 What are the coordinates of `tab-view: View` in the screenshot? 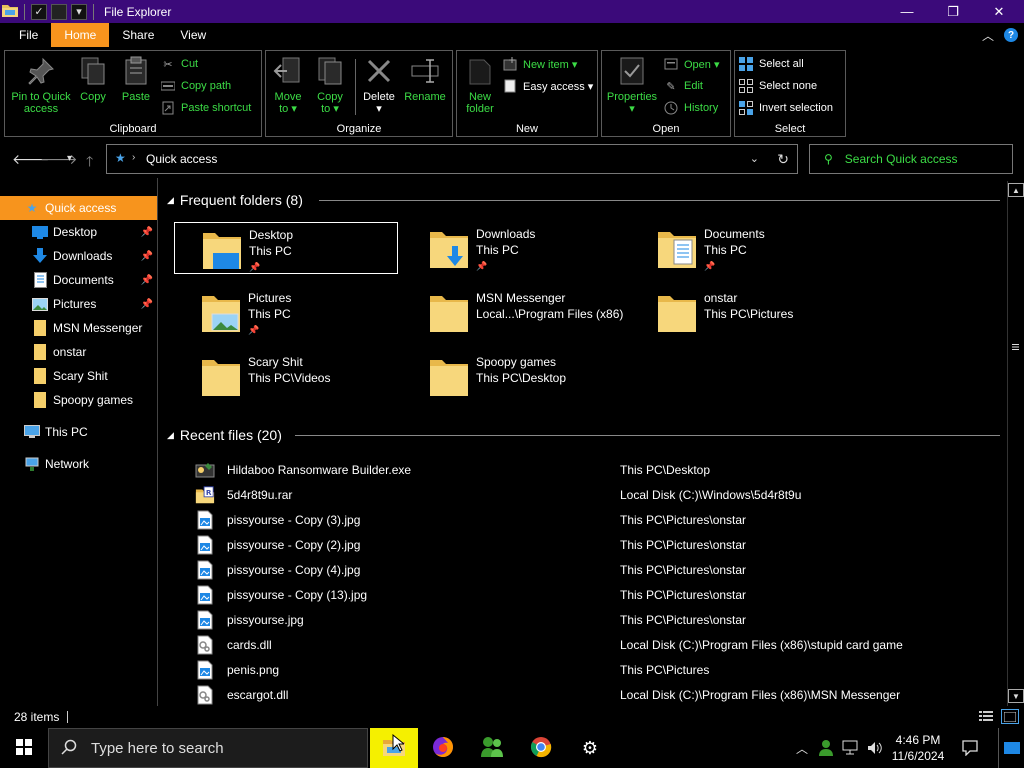 It's located at (193, 35).